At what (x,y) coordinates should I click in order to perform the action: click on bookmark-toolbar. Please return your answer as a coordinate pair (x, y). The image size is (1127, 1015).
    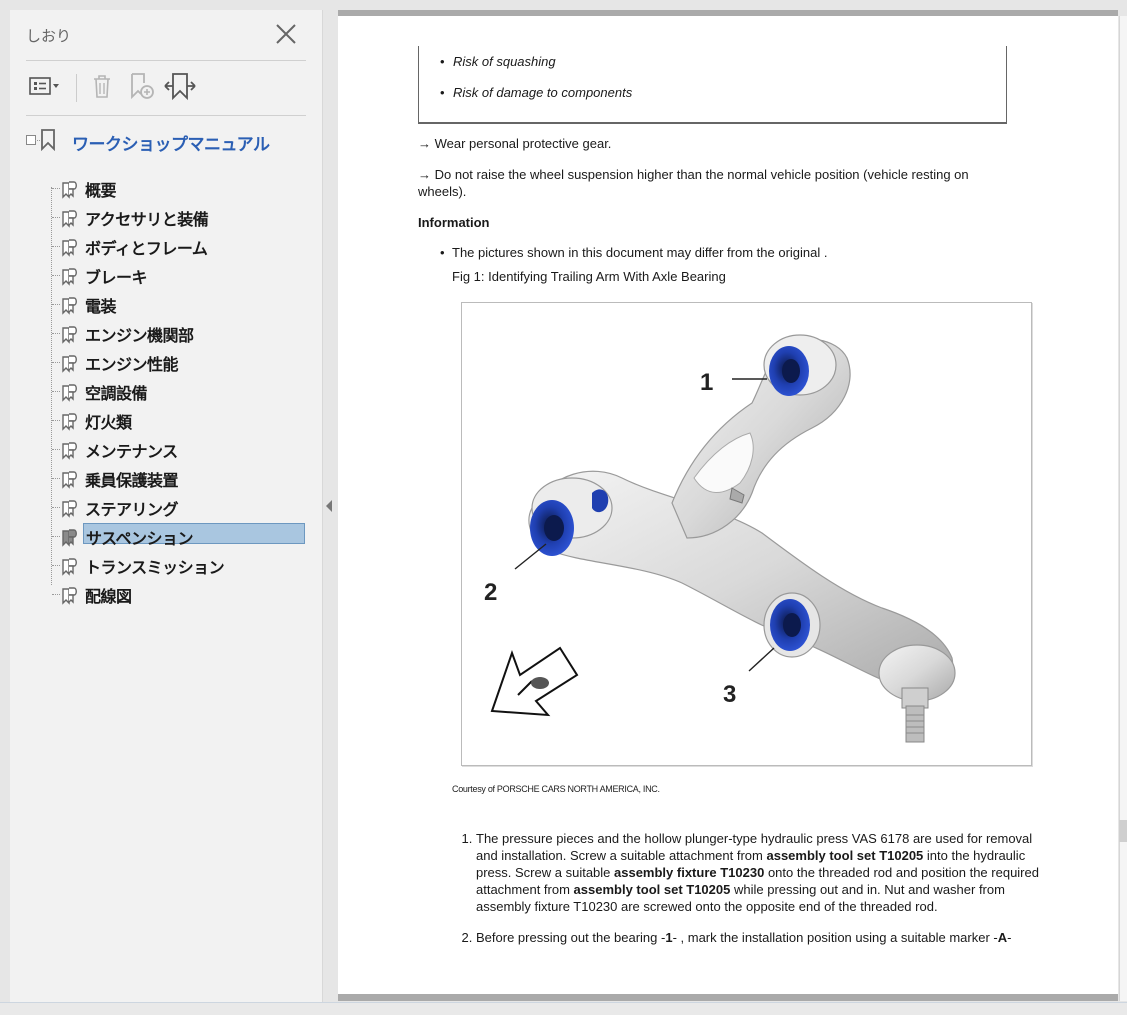
    Looking at the image, I should click on (171, 88).